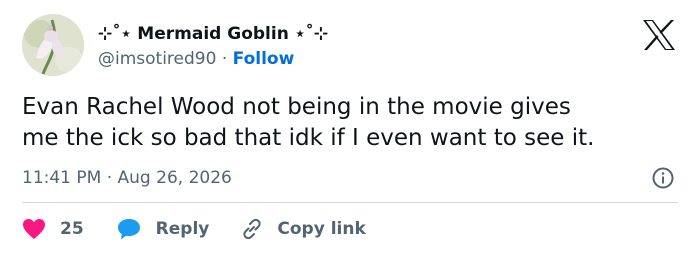 The height and width of the screenshot is (255, 700). I want to click on info-icon, so click(663, 178).